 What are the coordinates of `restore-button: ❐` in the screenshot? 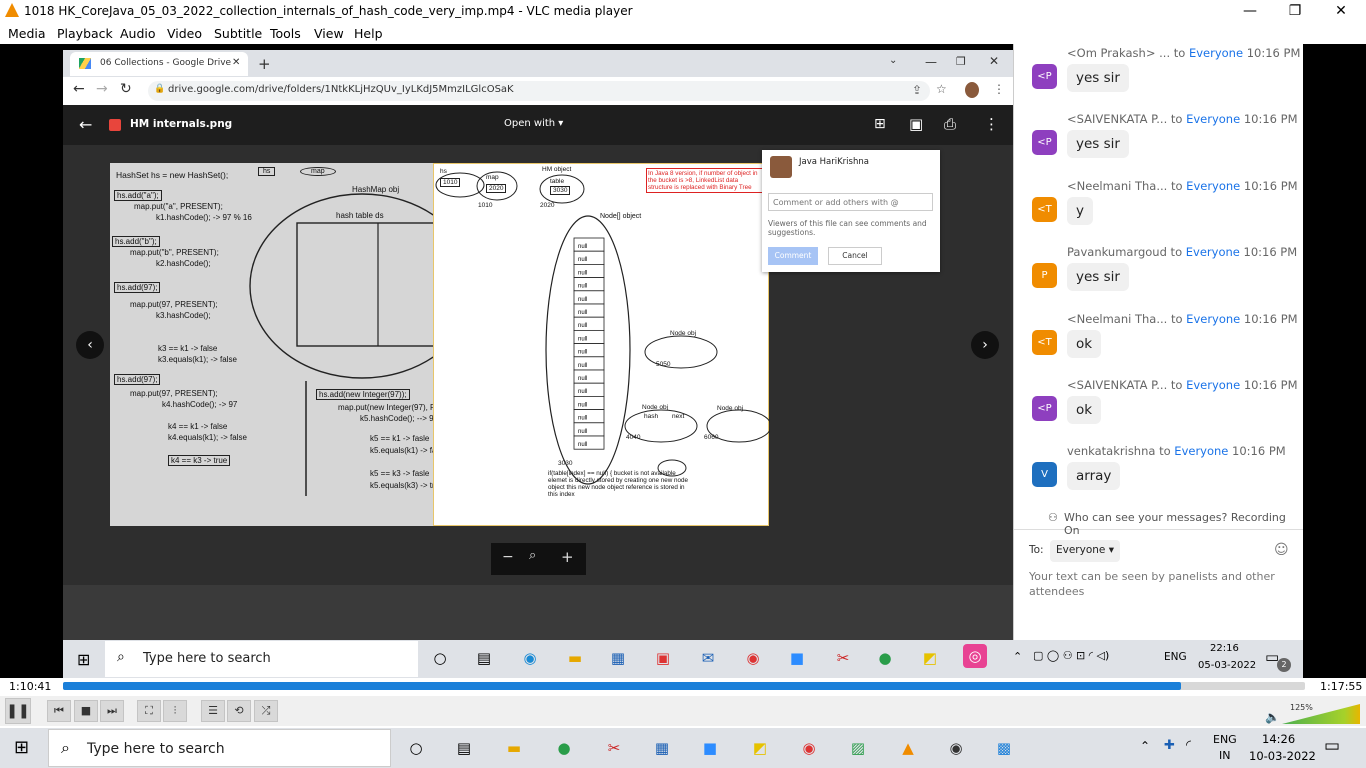 It's located at (1295, 12).